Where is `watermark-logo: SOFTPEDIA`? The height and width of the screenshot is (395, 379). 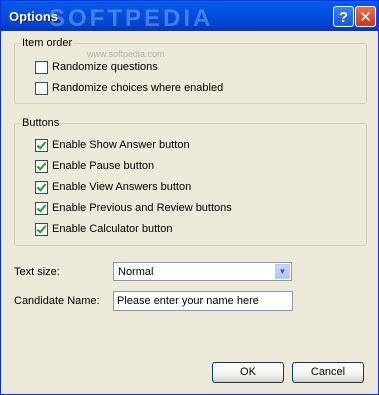
watermark-logo: SOFTPEDIA is located at coordinates (131, 18).